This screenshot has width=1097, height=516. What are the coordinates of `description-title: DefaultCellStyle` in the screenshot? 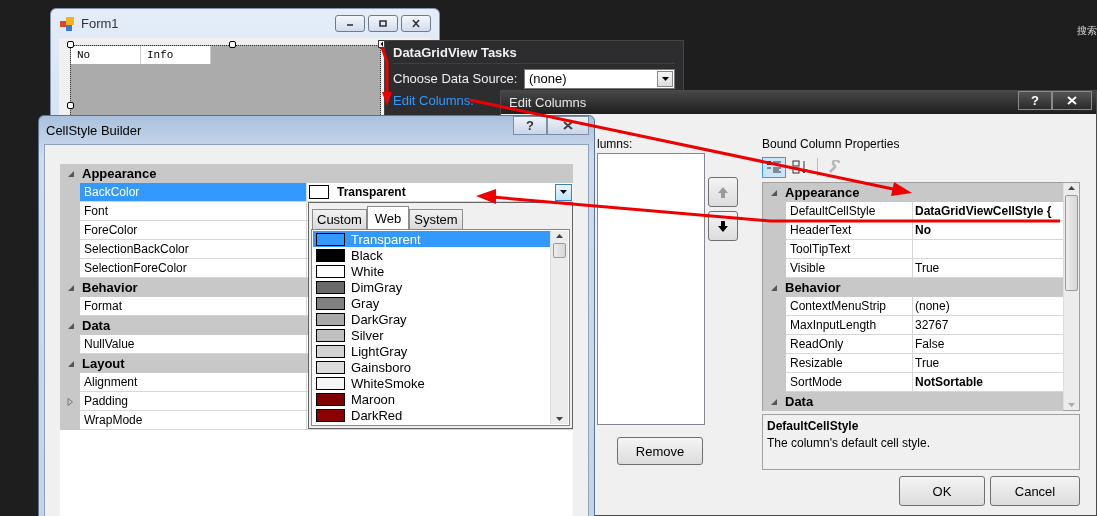 It's located at (813, 426).